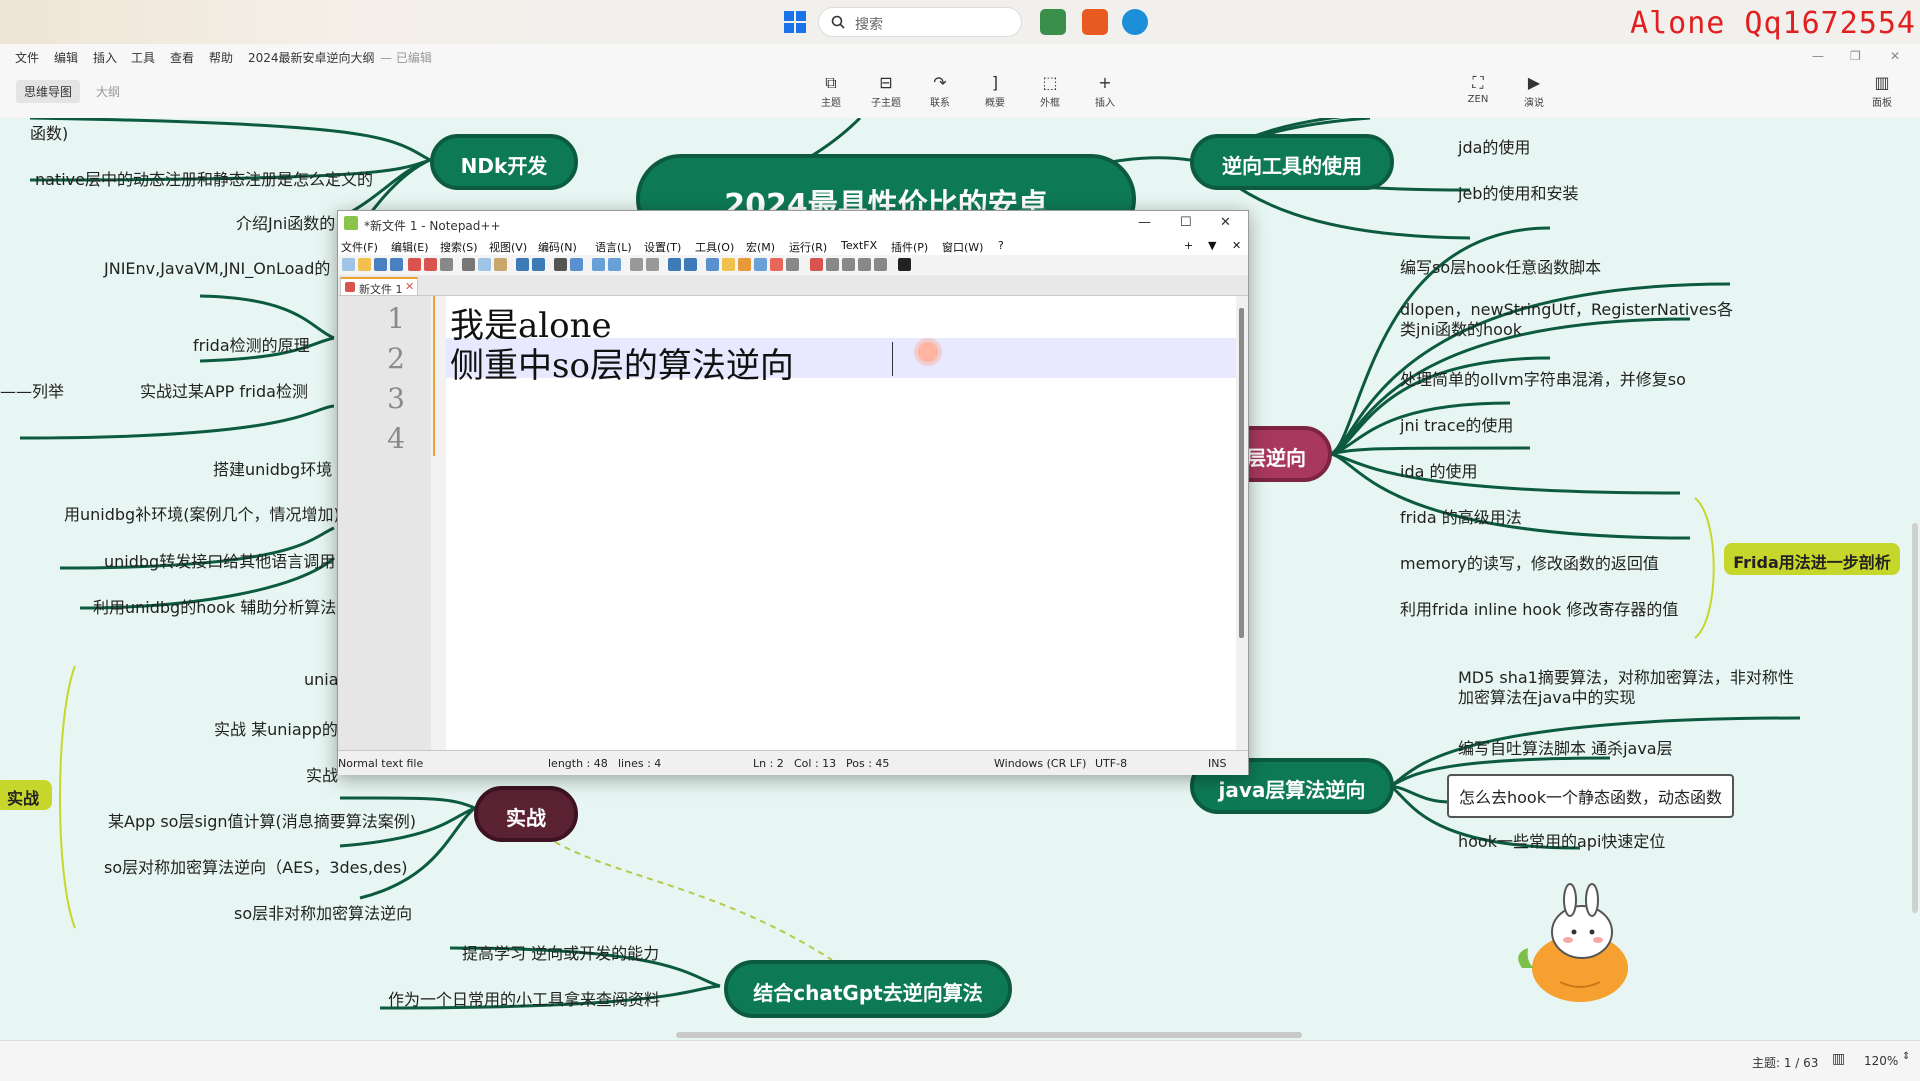  I want to click on ndk-item-4: JNIEnv,JavaVM,JNI_OnLoad的, so click(217, 267).